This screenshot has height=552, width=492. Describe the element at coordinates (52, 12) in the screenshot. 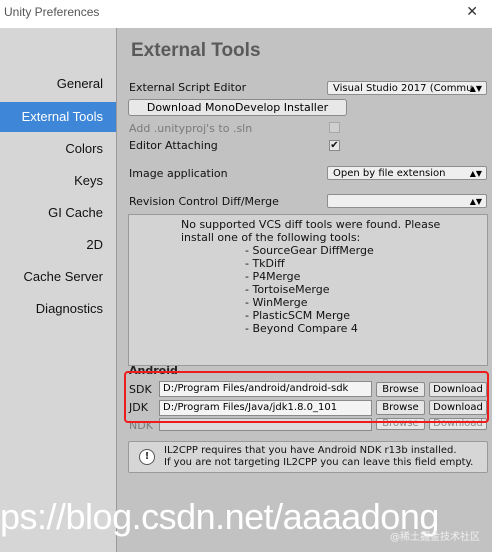

I see `window-title: Unity Preferences` at that location.